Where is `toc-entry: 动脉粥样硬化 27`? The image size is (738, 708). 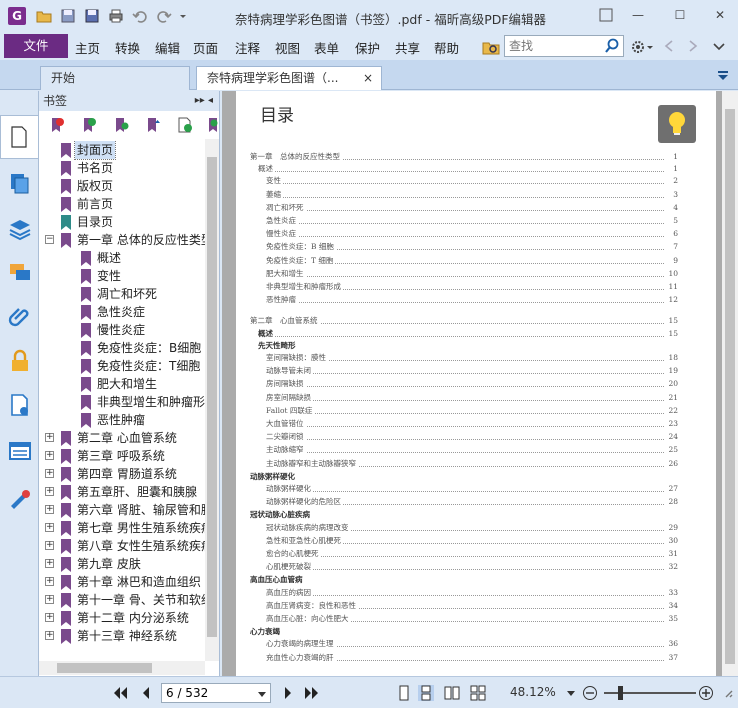
toc-entry: 动脉粥样硬化 27 is located at coordinates (472, 489).